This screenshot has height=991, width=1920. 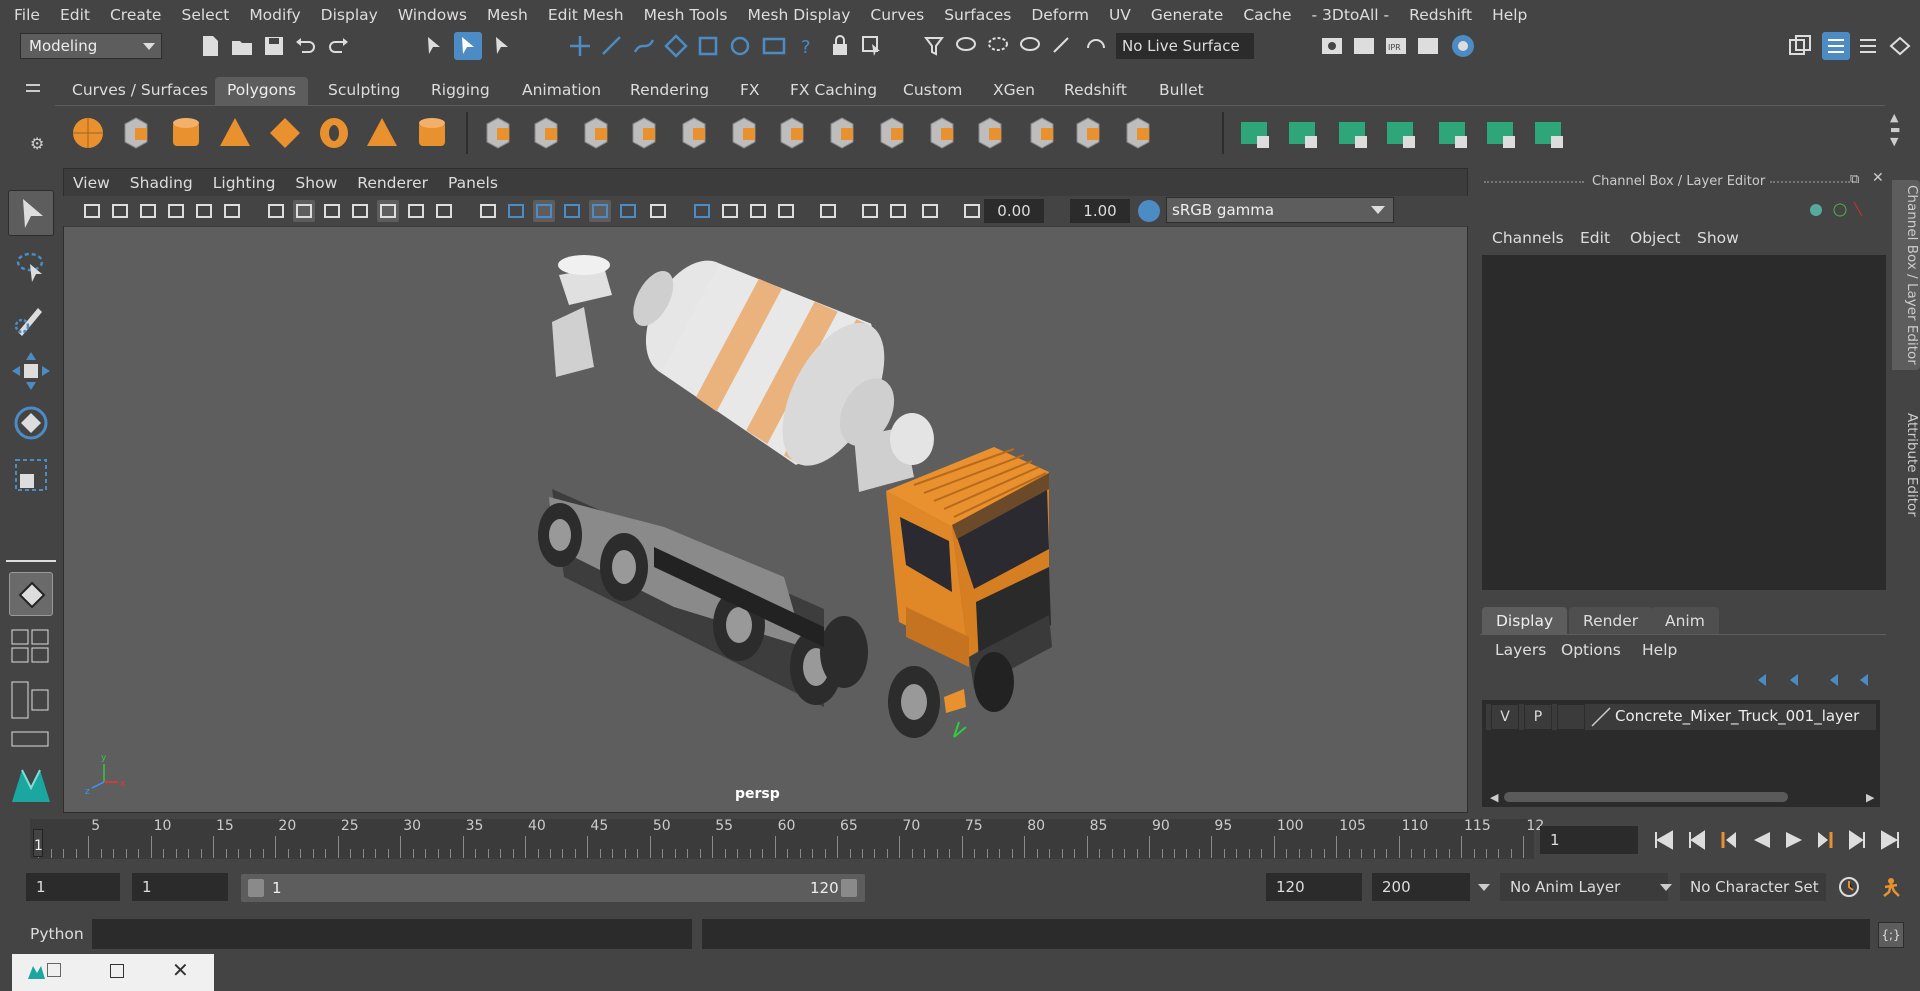 What do you see at coordinates (1095, 91) in the screenshot?
I see `shelf-tab-redshift: Redshift` at bounding box center [1095, 91].